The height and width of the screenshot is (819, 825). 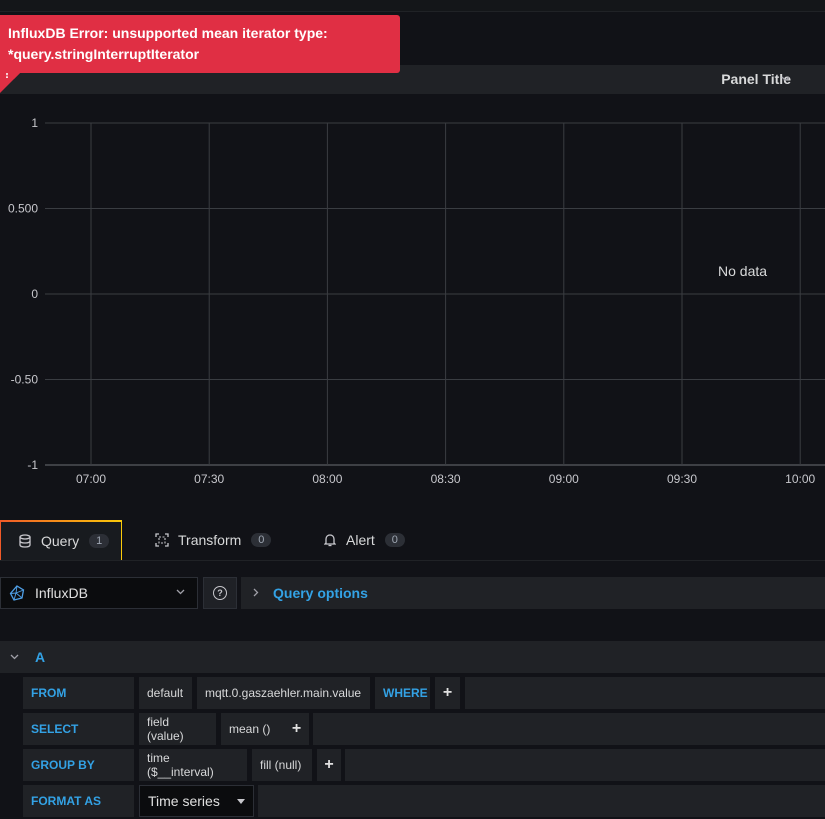 I want to click on select-row-filler, so click(x=569, y=729).